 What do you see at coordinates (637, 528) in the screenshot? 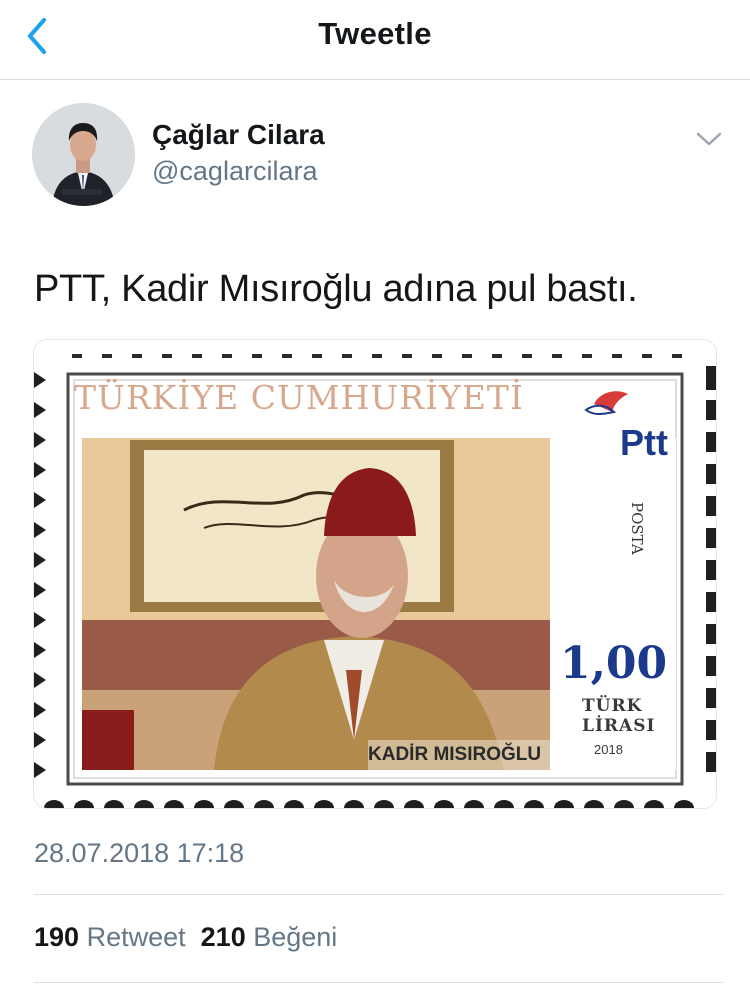
I see `stamp-posta: POSTA` at bounding box center [637, 528].